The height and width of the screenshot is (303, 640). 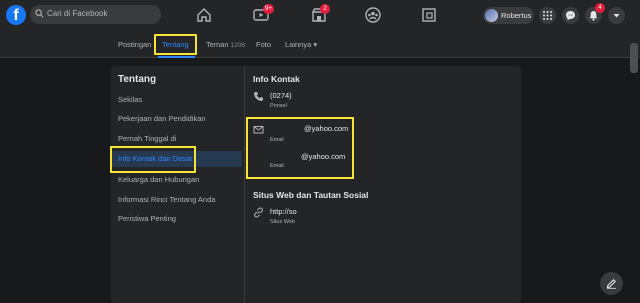 I want to click on chevron-down-icon, so click(x=616, y=16).